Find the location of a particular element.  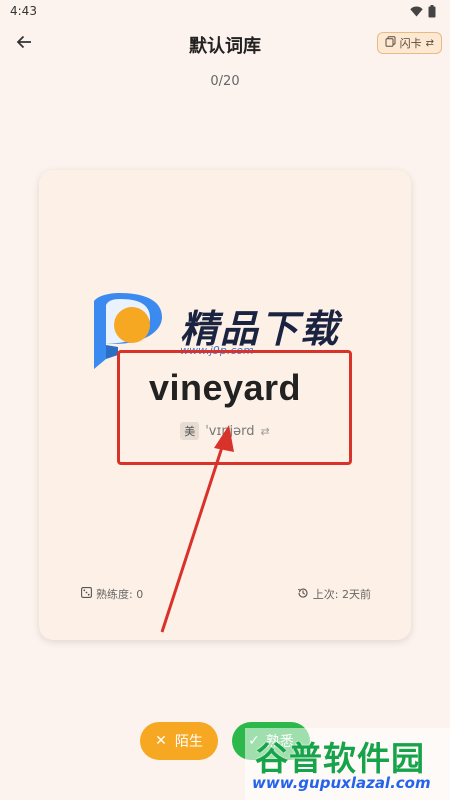

corner-watermark-title: 谷普软件园 is located at coordinates (340, 758).